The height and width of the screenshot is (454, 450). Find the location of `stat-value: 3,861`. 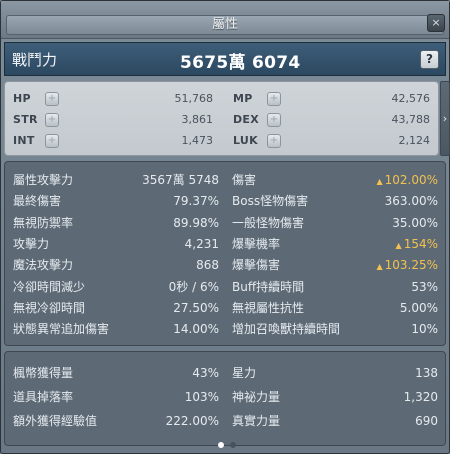

stat-value: 3,861 is located at coordinates (197, 119).